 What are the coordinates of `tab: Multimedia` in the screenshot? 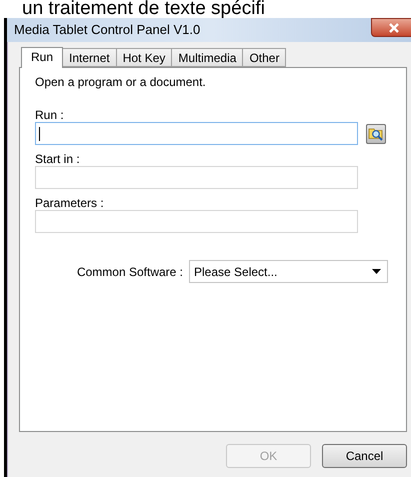 It's located at (207, 57).